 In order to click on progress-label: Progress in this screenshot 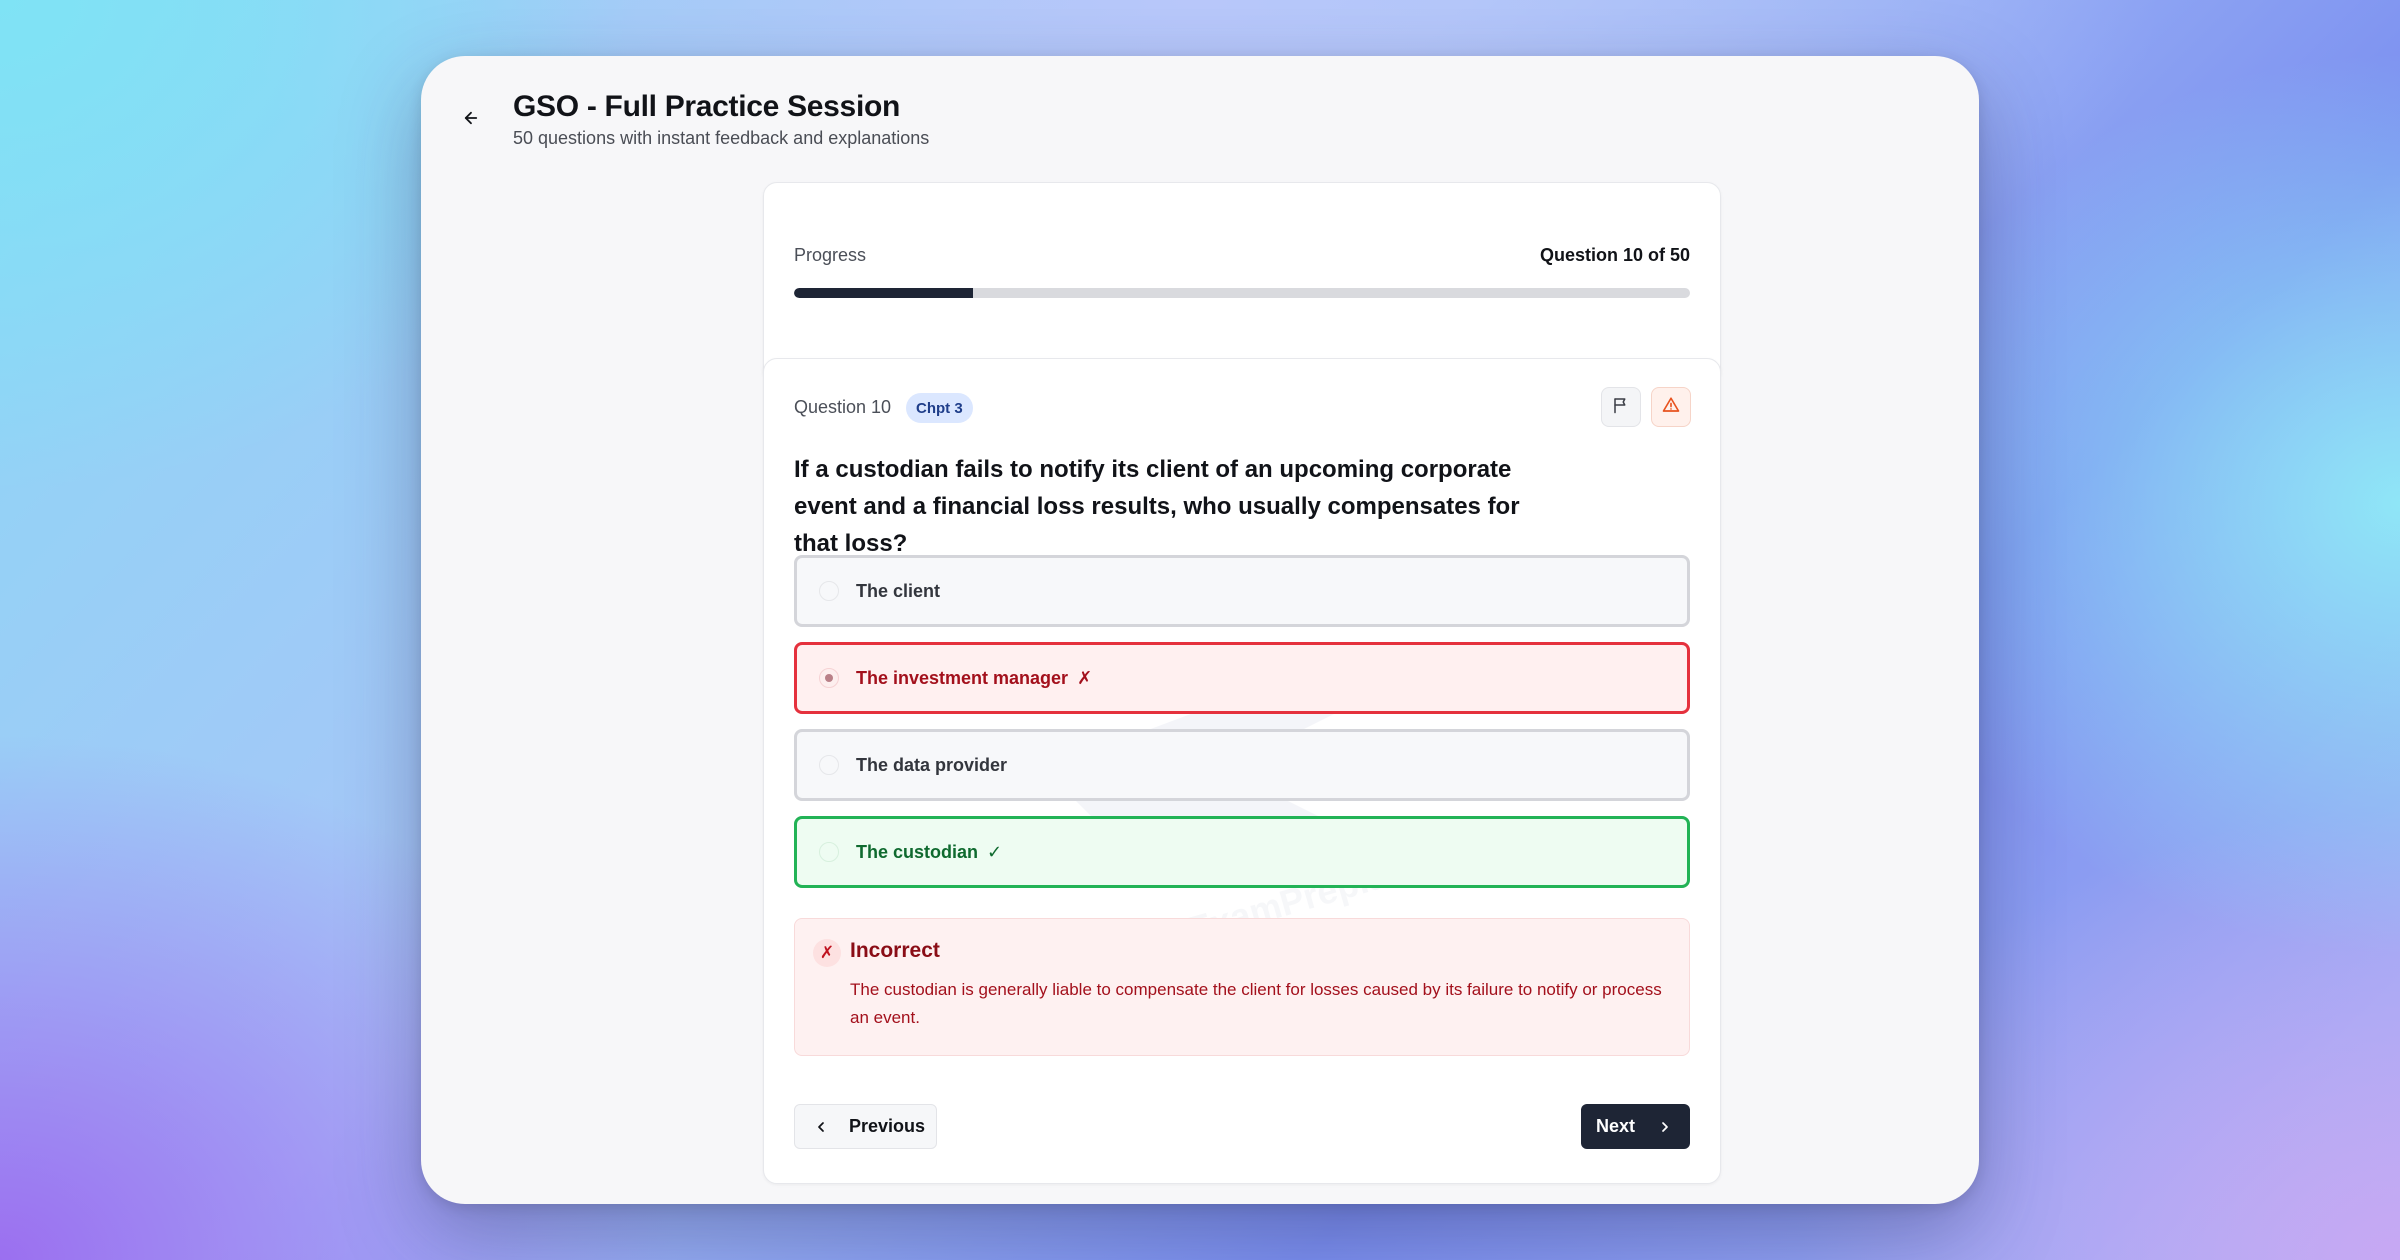, I will do `click(830, 255)`.